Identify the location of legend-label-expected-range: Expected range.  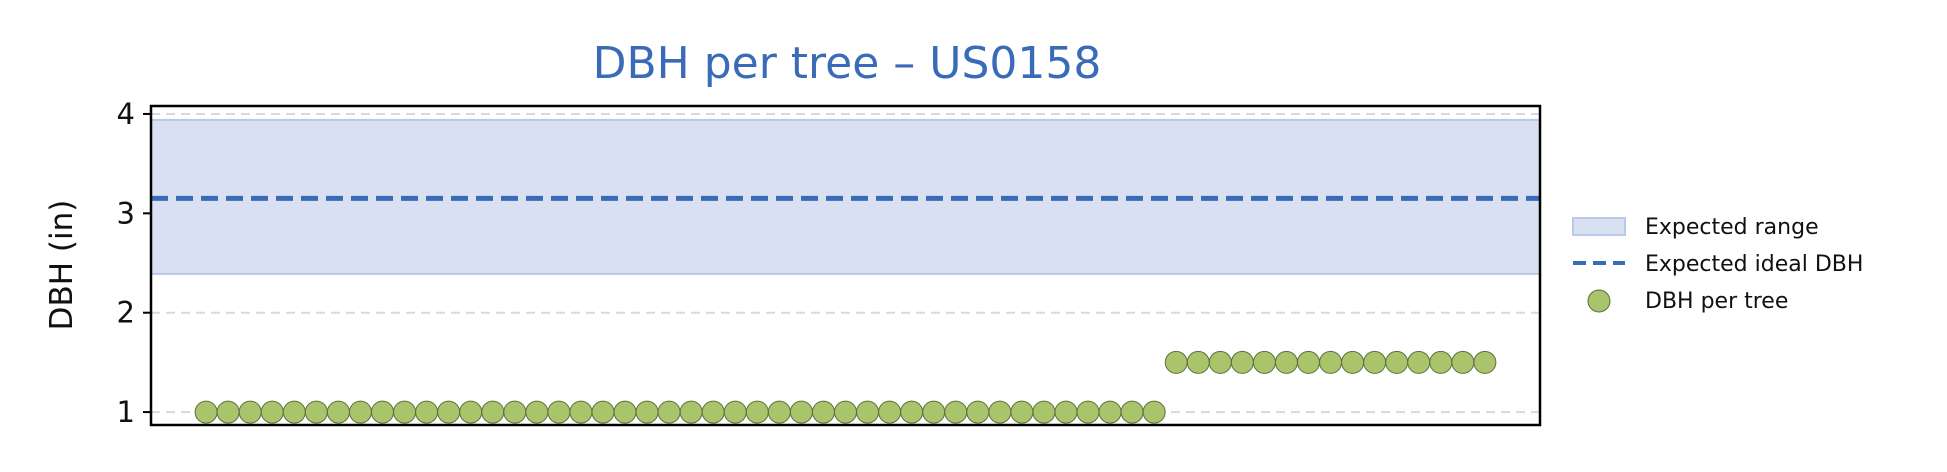
(1732, 227).